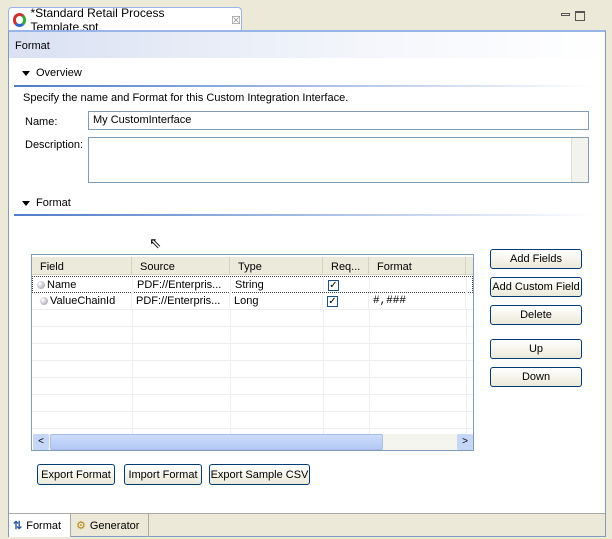 This screenshot has width=612, height=539. What do you see at coordinates (469, 266) in the screenshot?
I see `column-header-filler` at bounding box center [469, 266].